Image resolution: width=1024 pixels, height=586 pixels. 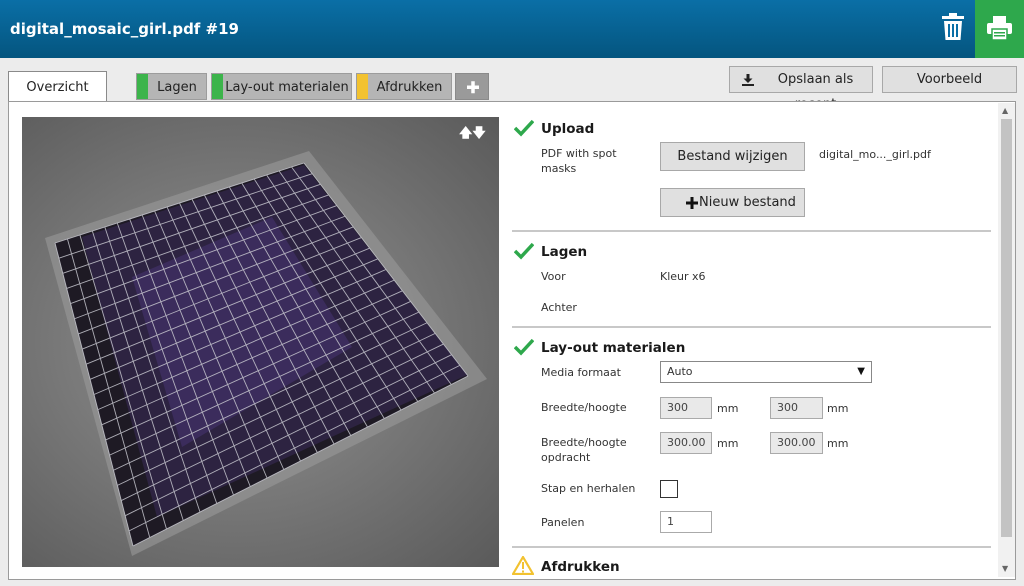 I want to click on media-format-label: Media formaat, so click(x=581, y=372).